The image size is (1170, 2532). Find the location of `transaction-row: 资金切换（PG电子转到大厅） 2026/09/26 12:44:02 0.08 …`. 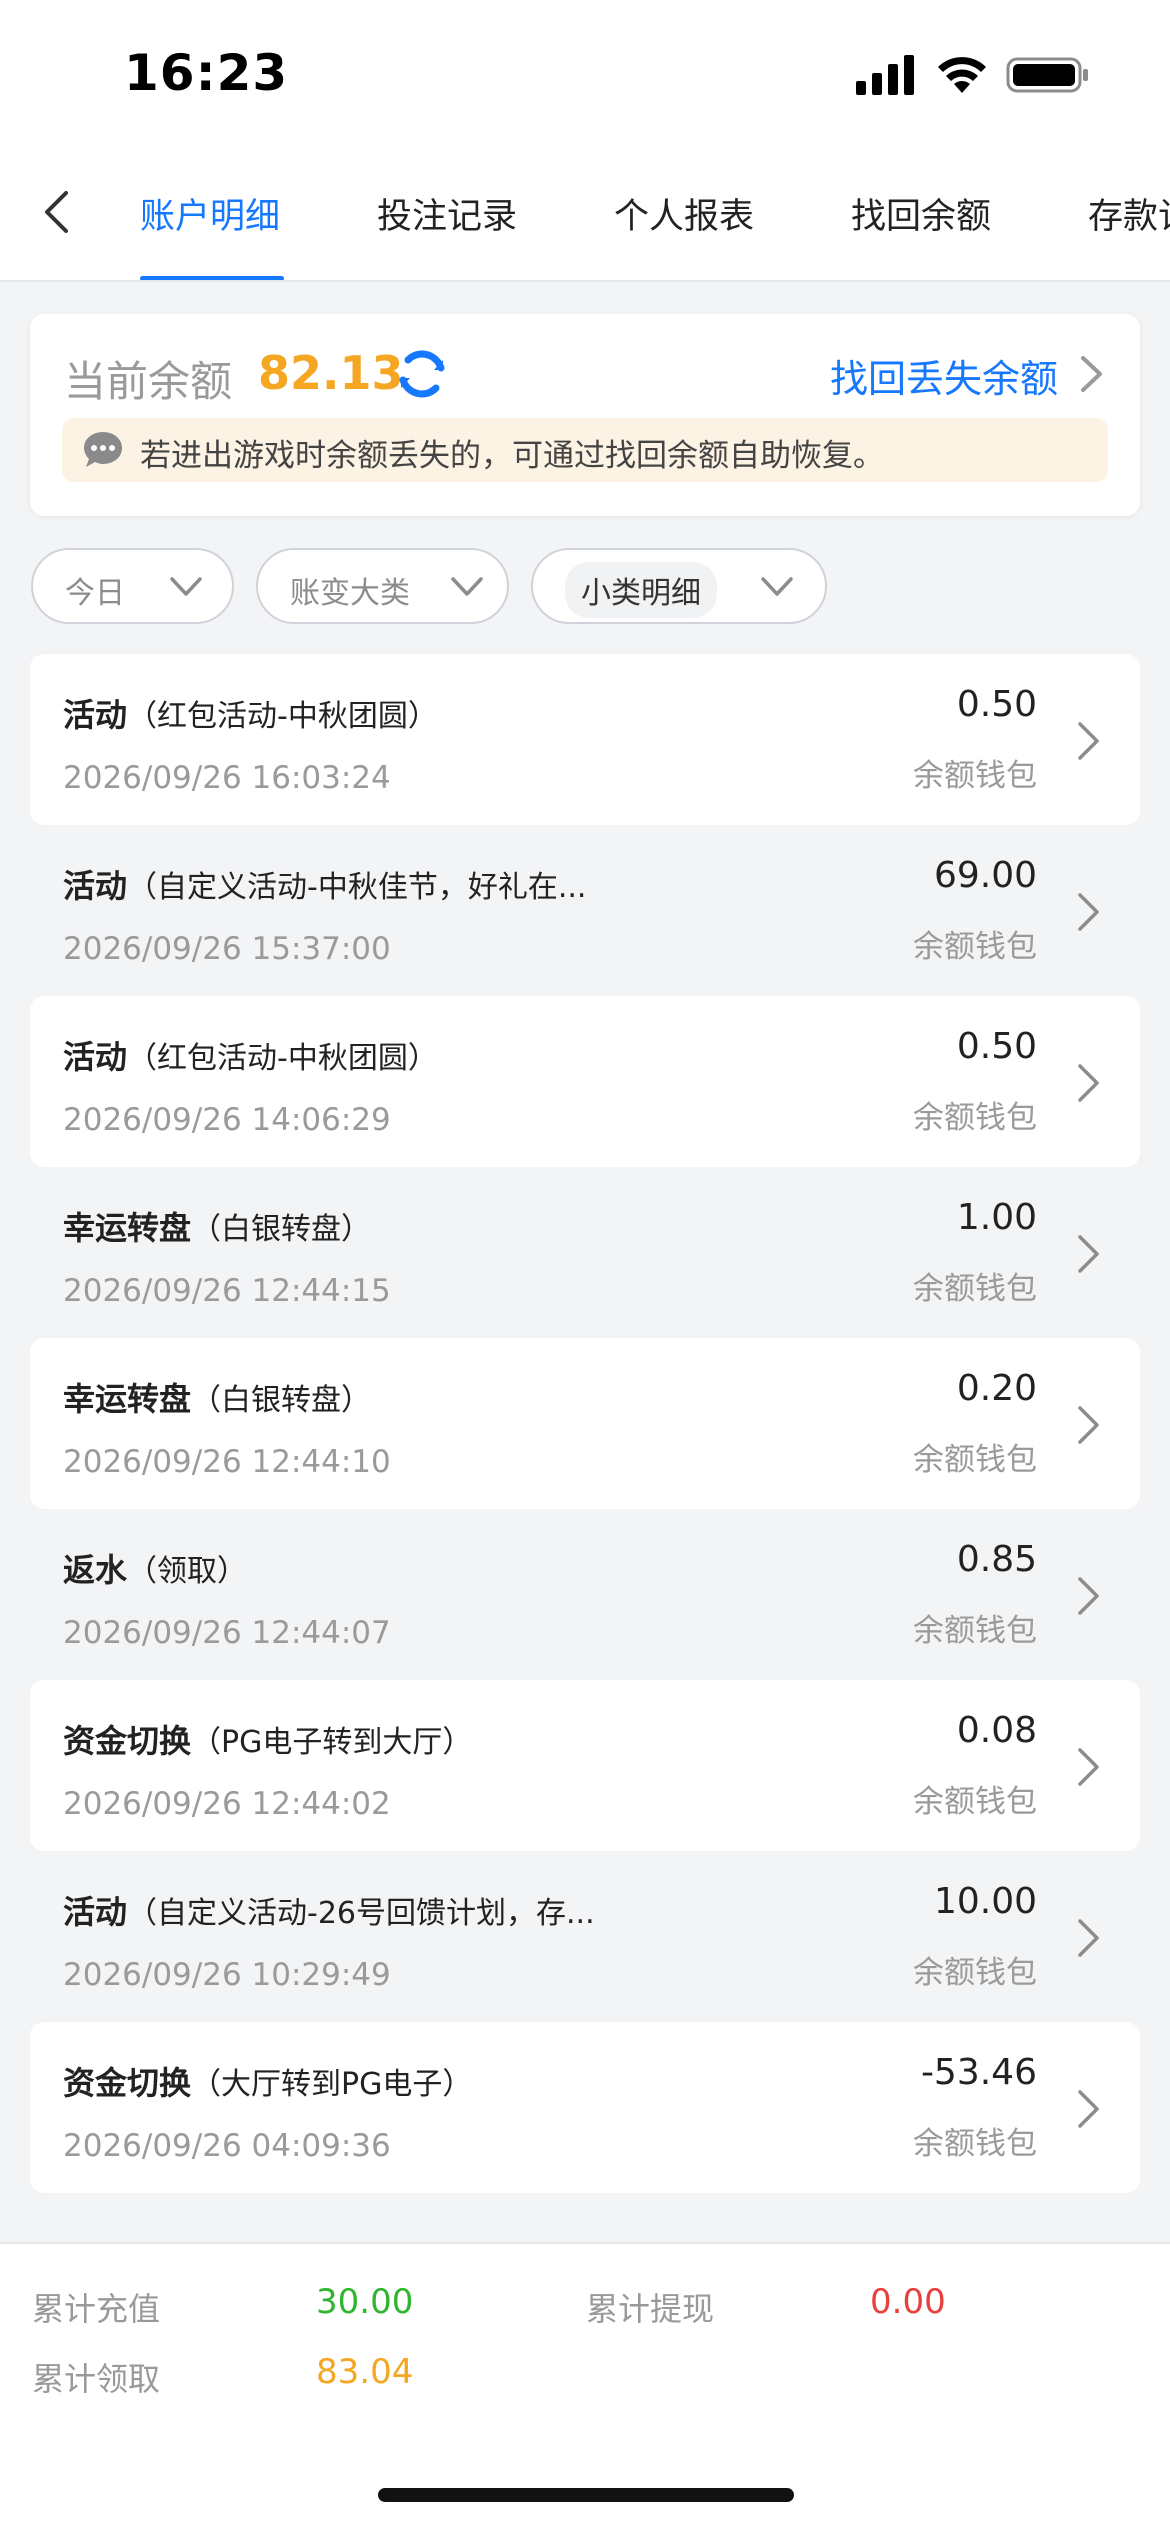

transaction-row: 资金切换（PG电子转到大厅） 2026/09/26 12:44:02 0.08 … is located at coordinates (585, 1765).